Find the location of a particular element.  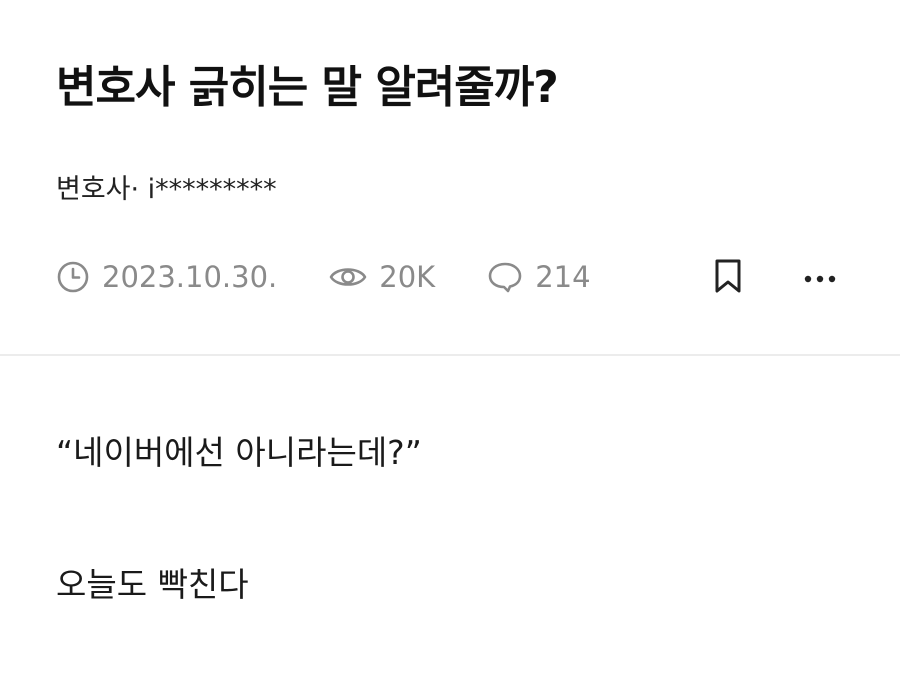

more-options-button is located at coordinates (820, 278).